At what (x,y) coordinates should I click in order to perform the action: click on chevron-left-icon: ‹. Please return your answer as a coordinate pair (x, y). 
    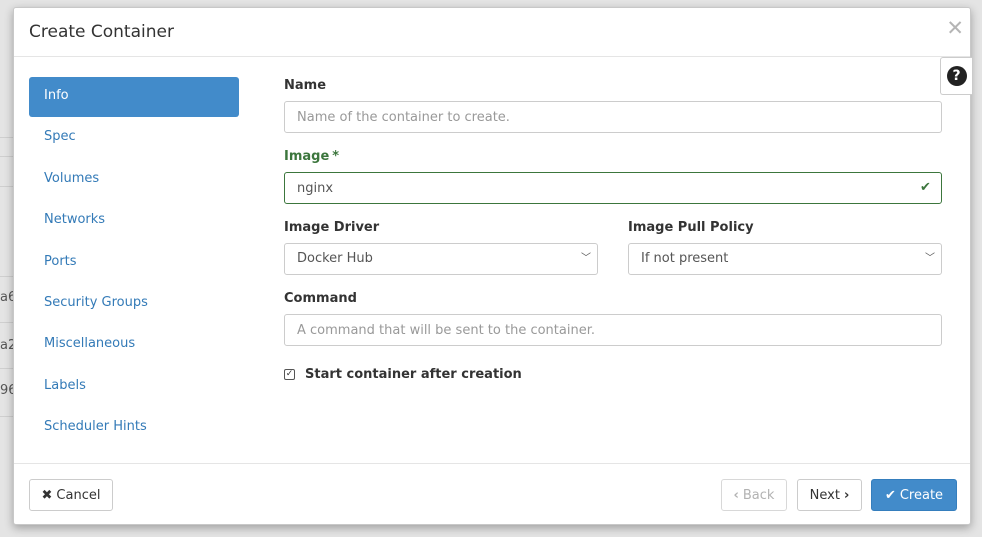
    Looking at the image, I should click on (736, 495).